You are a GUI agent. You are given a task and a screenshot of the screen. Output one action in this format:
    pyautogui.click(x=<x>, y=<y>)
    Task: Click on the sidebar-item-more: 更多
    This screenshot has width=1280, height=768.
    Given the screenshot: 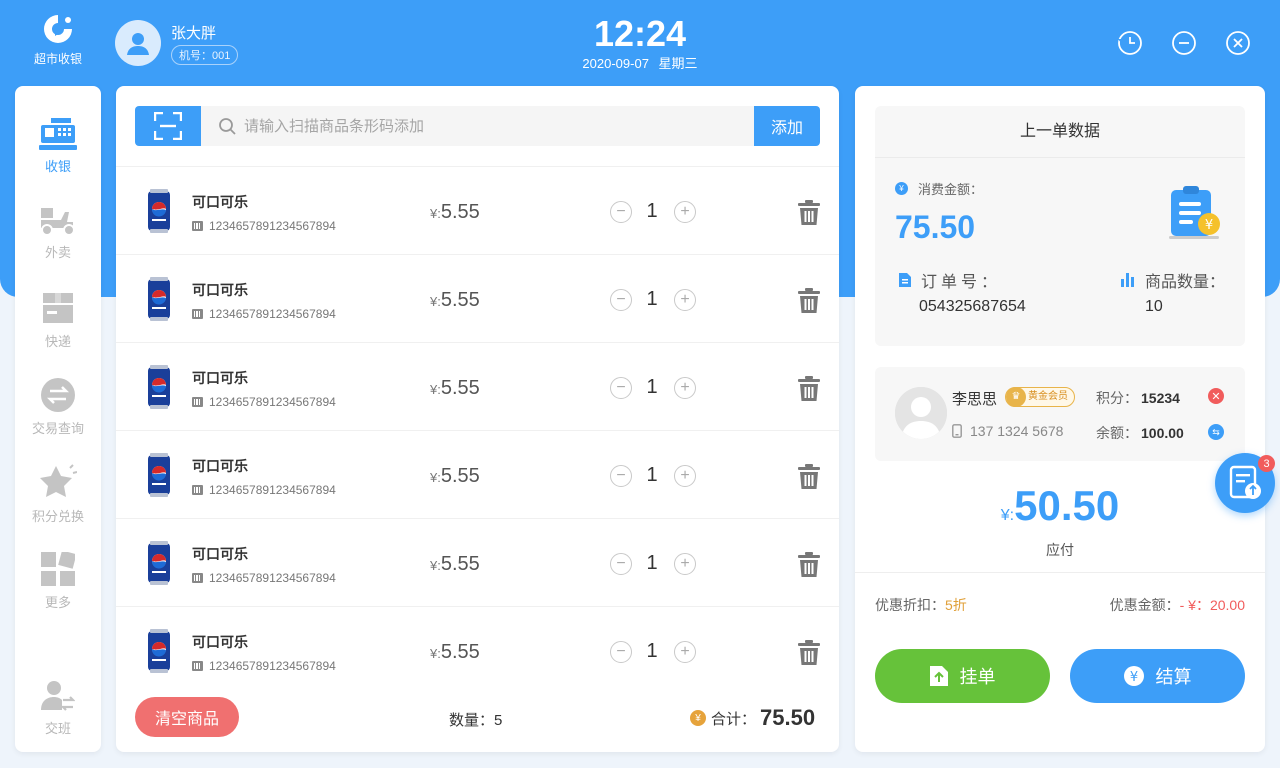 What is the action you would take?
    pyautogui.click(x=58, y=581)
    